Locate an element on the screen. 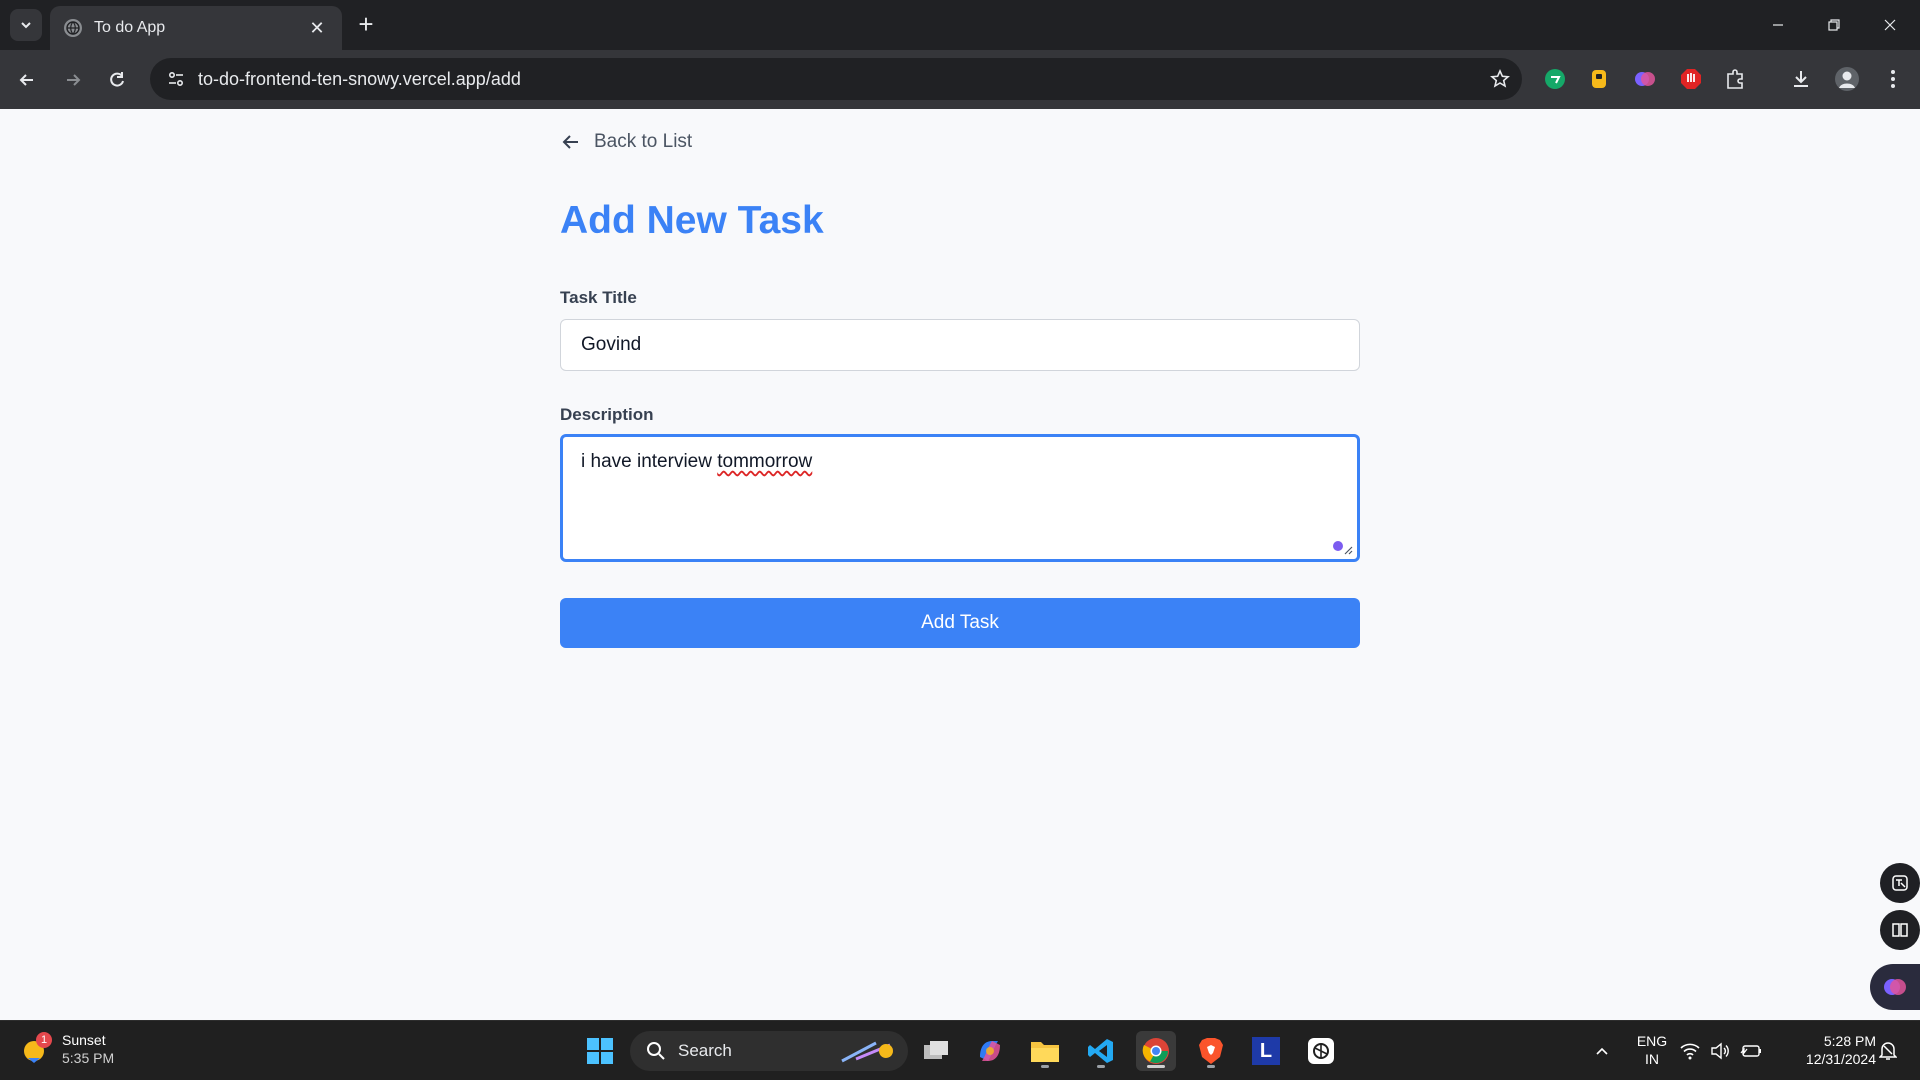 The height and width of the screenshot is (1080, 1920). vscode-icon is located at coordinates (1101, 1051).